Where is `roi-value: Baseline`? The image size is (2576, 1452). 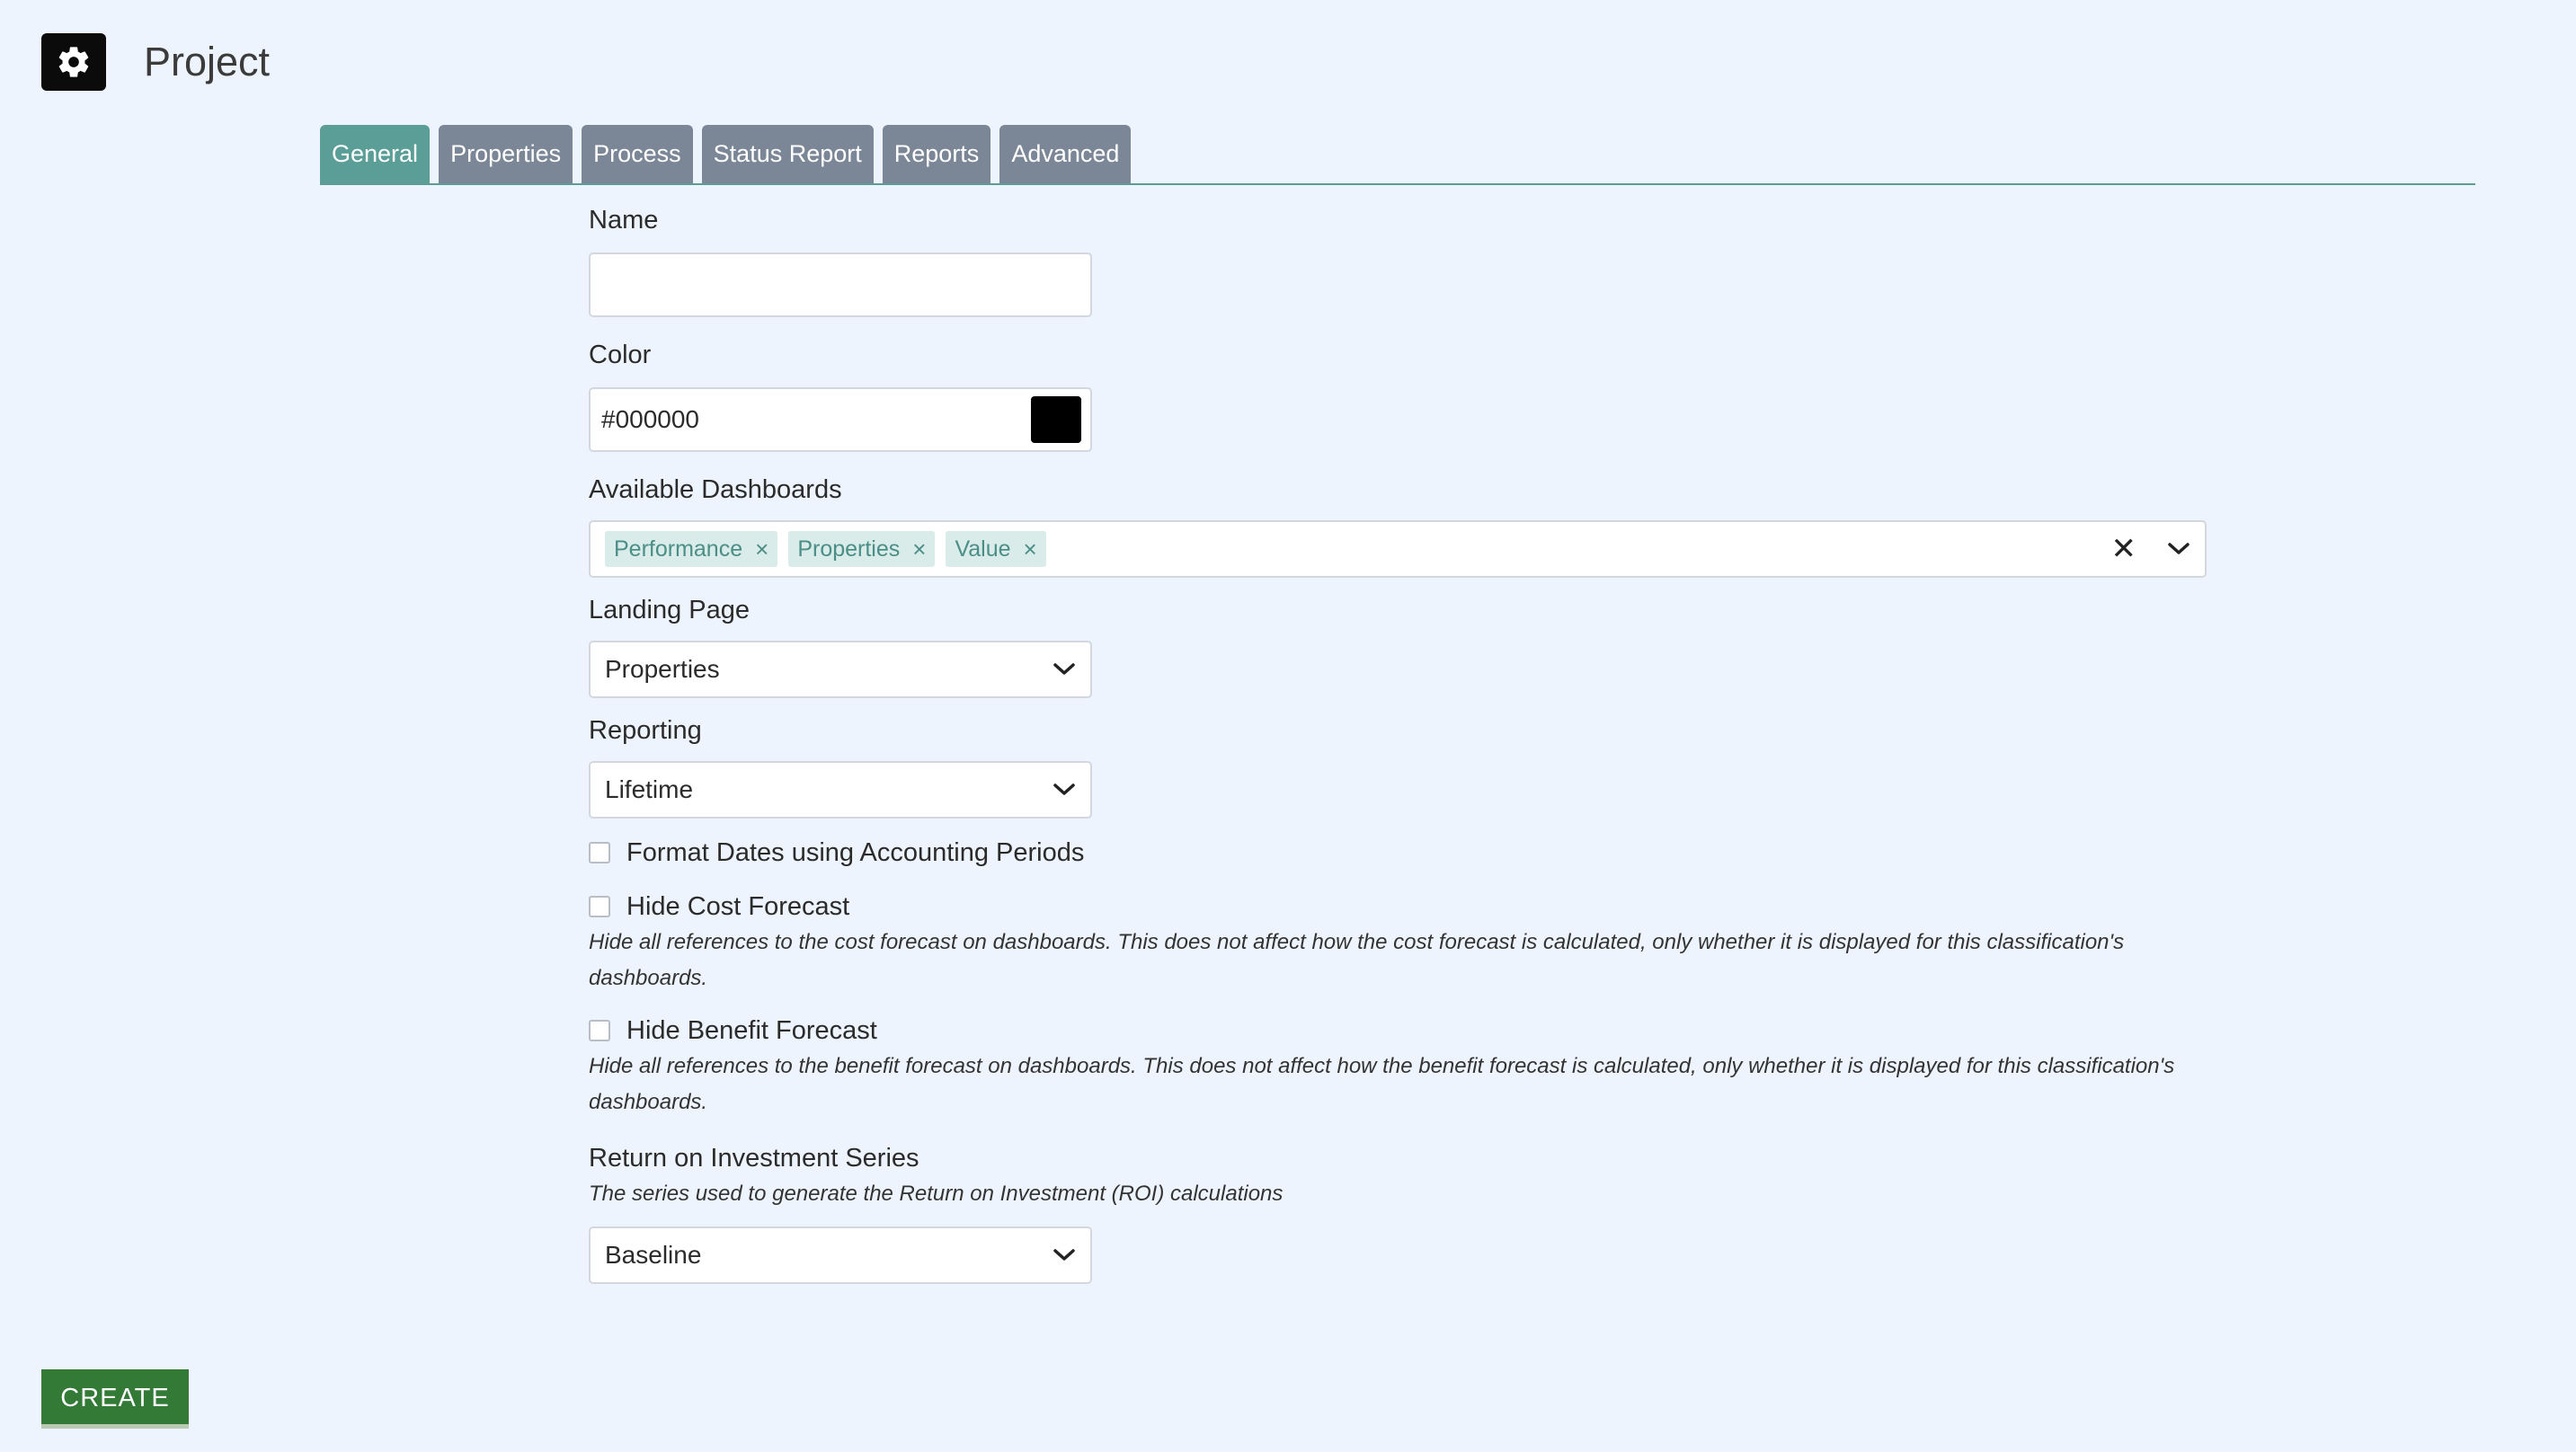
roi-value: Baseline is located at coordinates (653, 1255).